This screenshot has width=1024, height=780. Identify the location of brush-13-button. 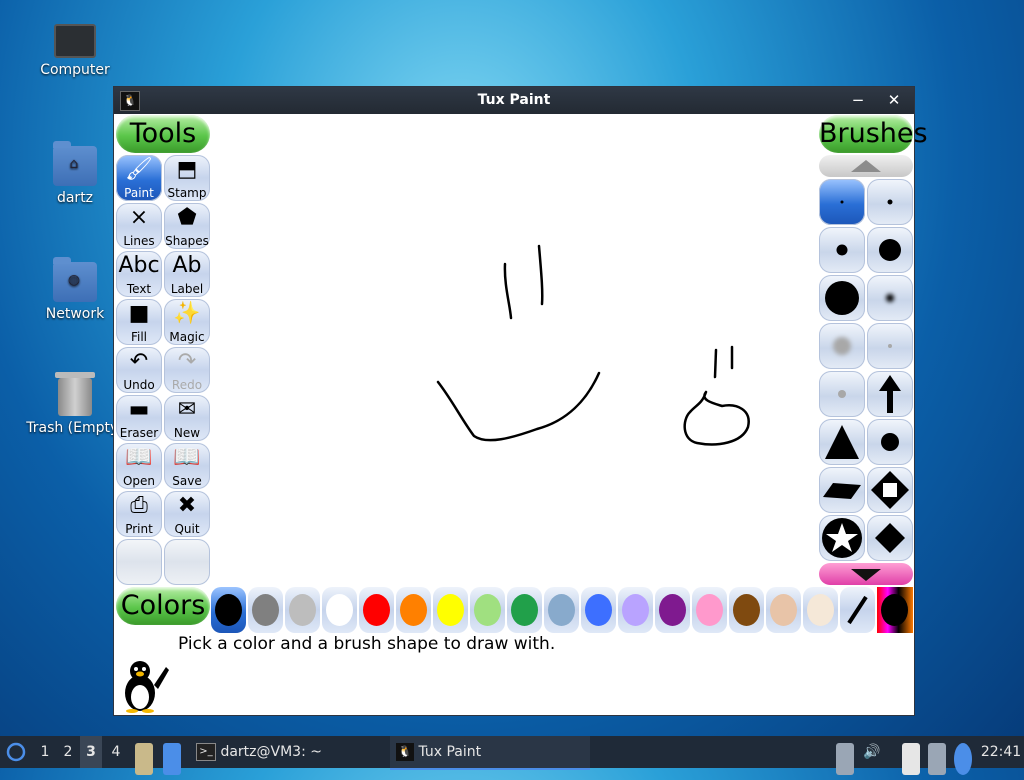
(842, 490).